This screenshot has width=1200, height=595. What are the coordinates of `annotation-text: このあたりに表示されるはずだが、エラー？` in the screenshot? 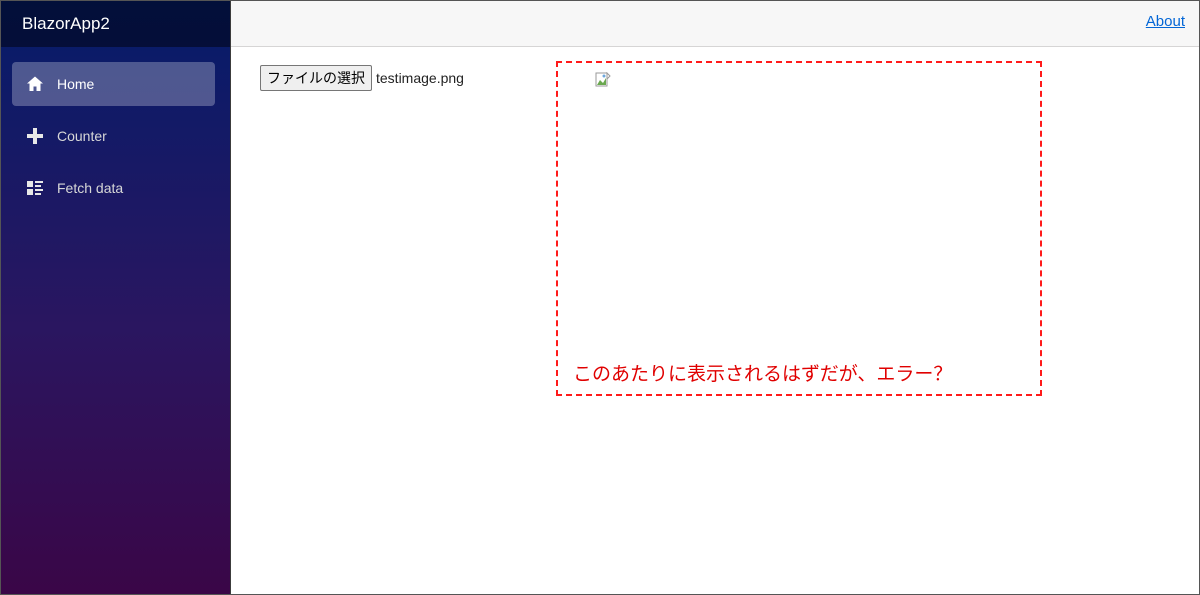 It's located at (763, 374).